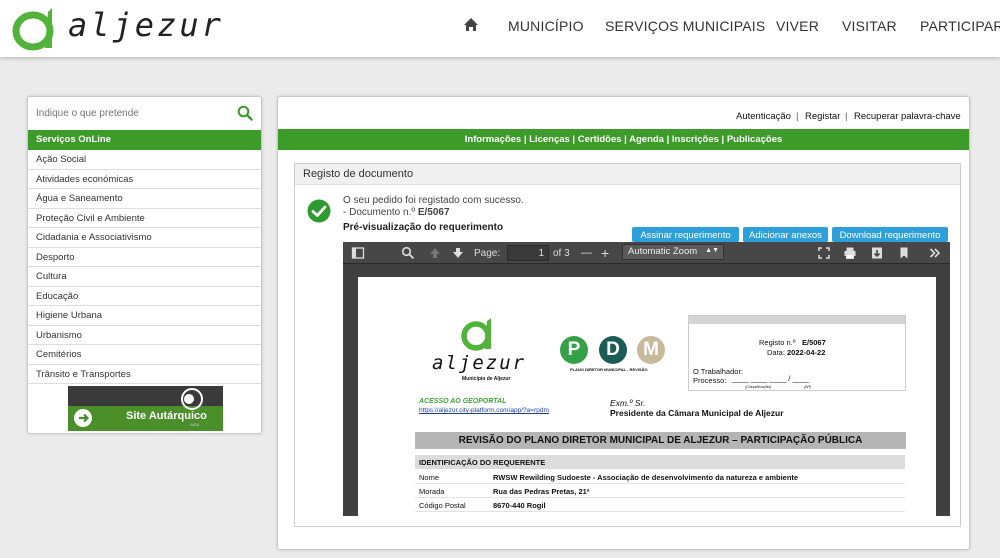 Image resolution: width=1000 pixels, height=558 pixels. What do you see at coordinates (487, 253) in the screenshot?
I see `page-label: Page:` at bounding box center [487, 253].